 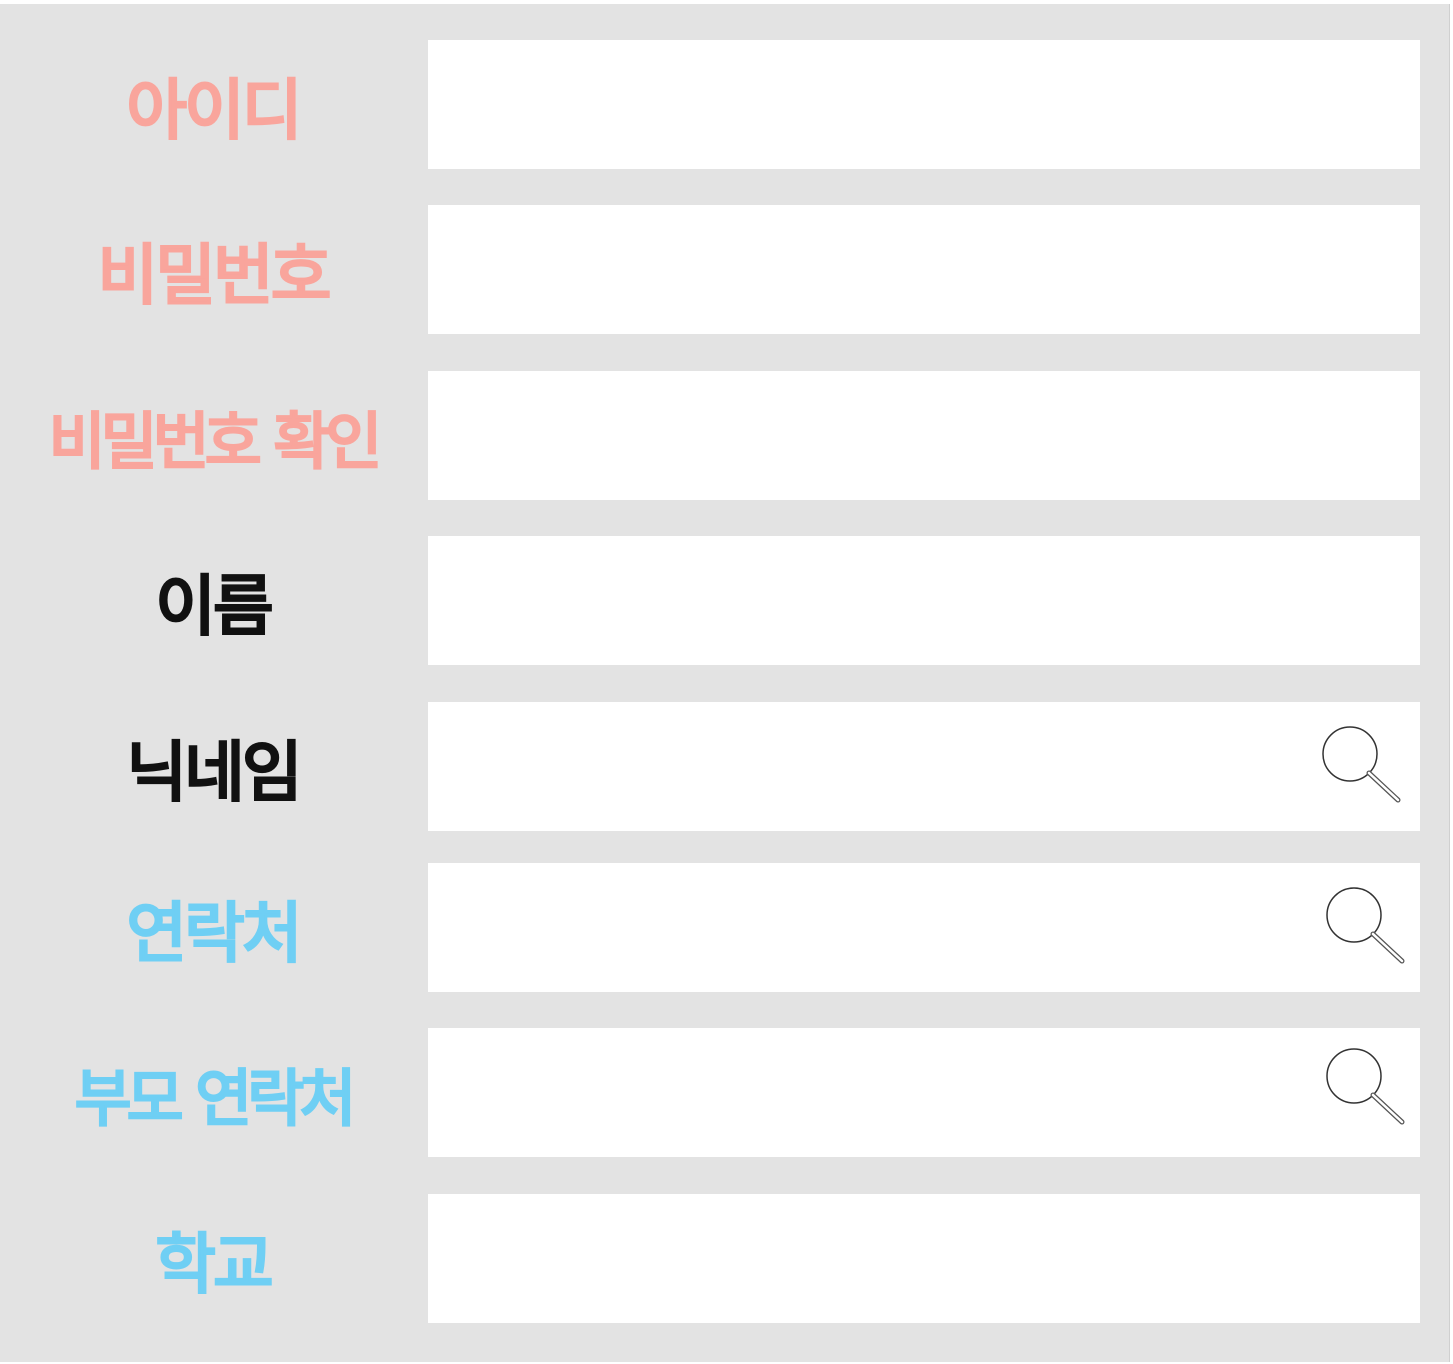 I want to click on id-label: 아이디, so click(x=214, y=110).